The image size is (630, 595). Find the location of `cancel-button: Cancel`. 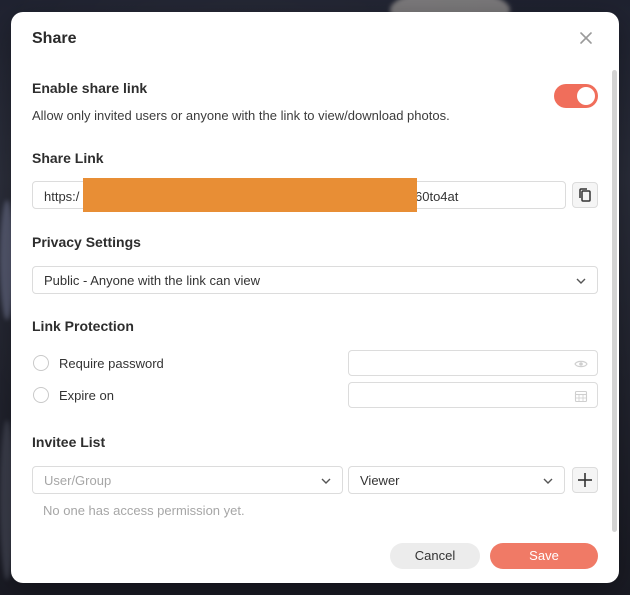

cancel-button: Cancel is located at coordinates (435, 556).